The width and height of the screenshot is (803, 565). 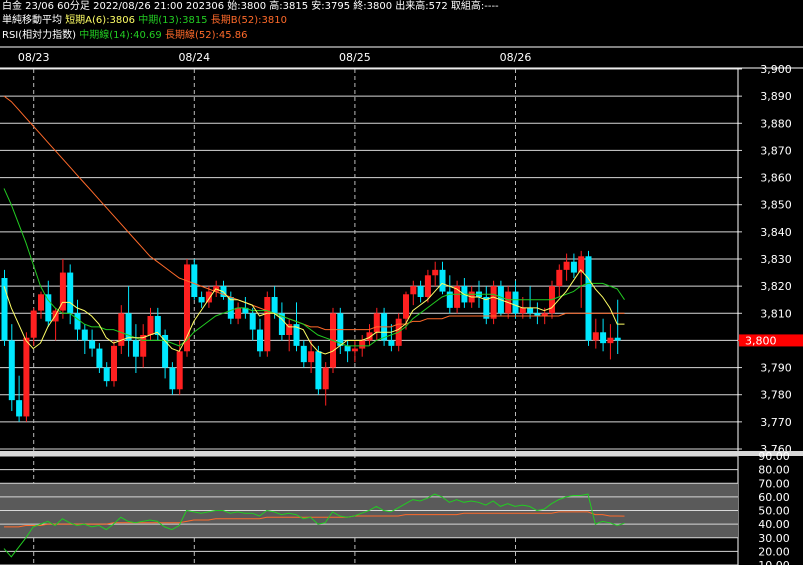 I want to click on y-tick-label: 3,860, so click(x=776, y=178).